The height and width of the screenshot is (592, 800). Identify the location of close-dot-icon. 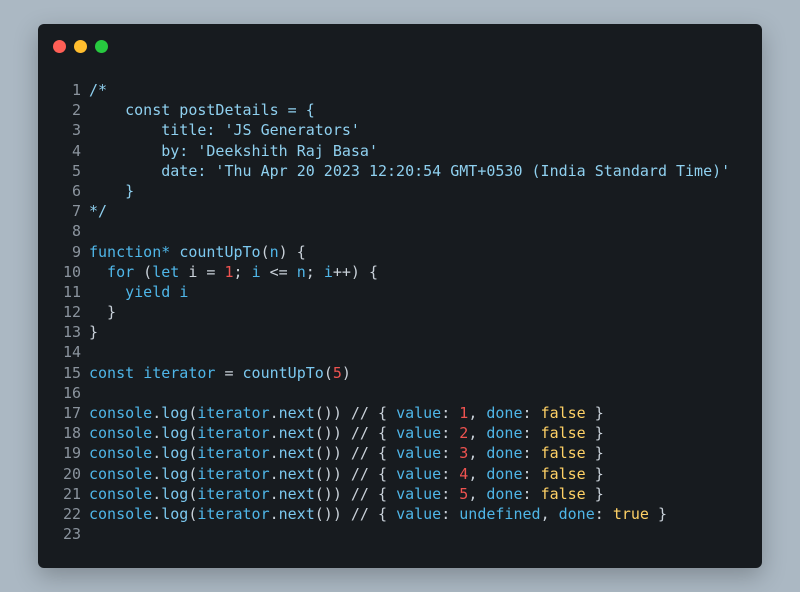
(59, 46).